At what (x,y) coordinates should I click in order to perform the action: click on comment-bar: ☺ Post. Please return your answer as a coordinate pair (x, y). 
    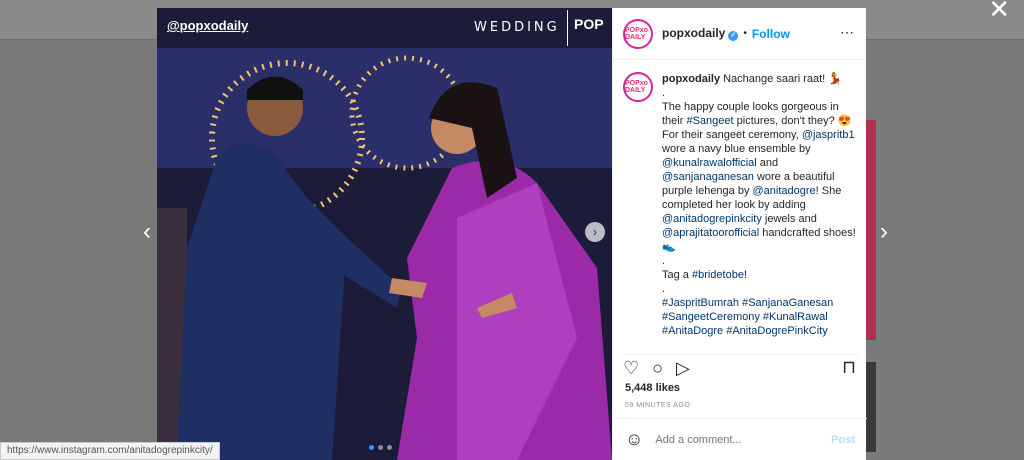
    Looking at the image, I should click on (740, 439).